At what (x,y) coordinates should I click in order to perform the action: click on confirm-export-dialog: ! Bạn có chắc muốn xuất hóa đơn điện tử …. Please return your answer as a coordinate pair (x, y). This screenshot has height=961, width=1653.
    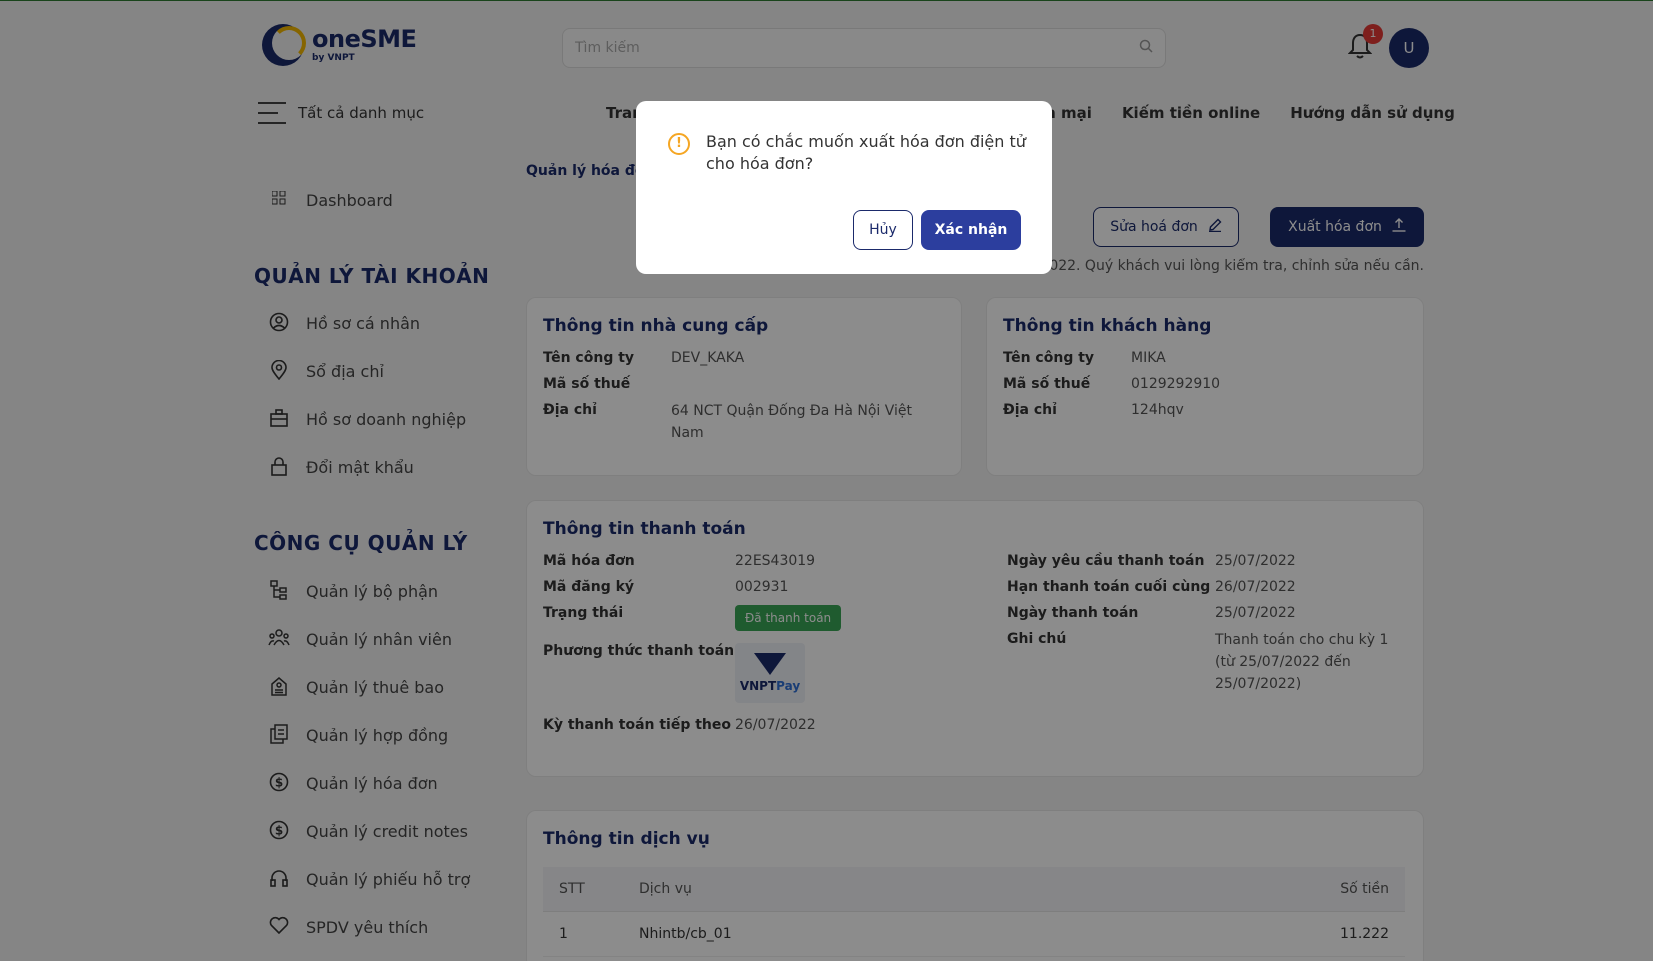
    Looking at the image, I should click on (844, 187).